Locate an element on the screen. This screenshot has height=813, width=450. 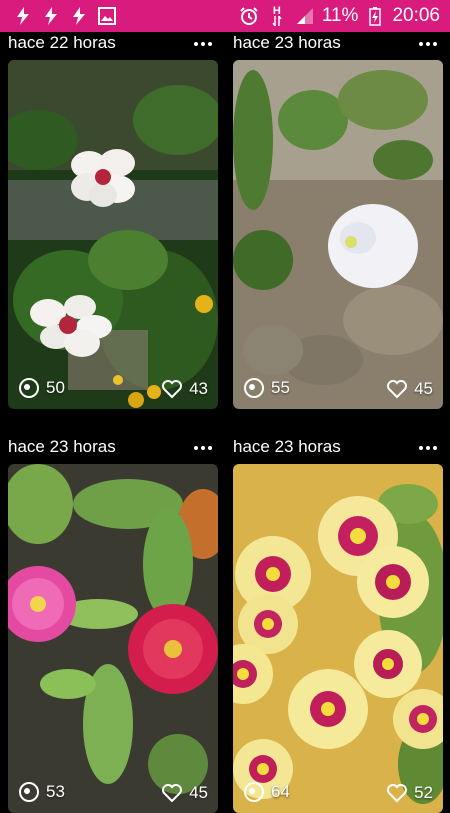
views-value: 50 is located at coordinates (55, 387).